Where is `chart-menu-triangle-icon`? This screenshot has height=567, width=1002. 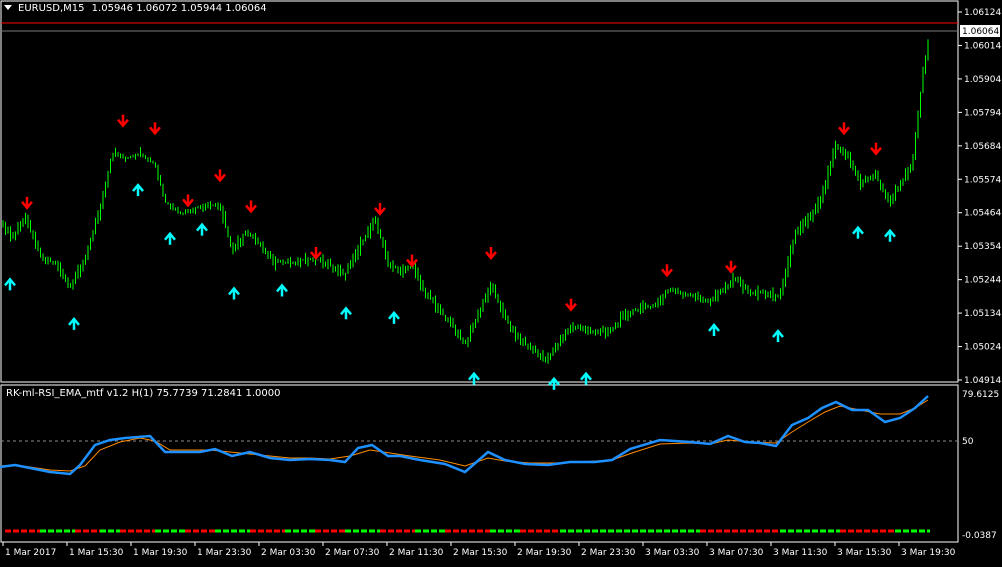
chart-menu-triangle-icon is located at coordinates (8, 7).